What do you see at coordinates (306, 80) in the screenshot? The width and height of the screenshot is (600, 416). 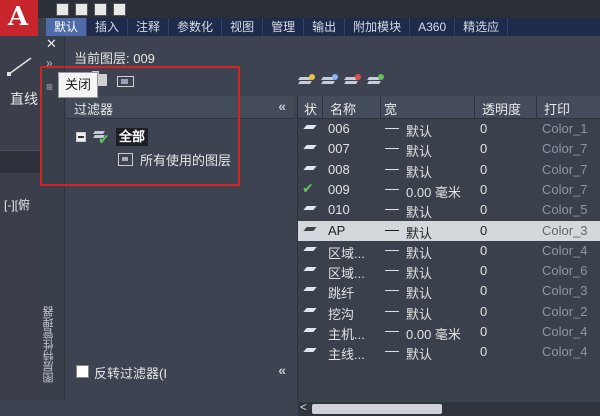 I see `new-layer-icon` at bounding box center [306, 80].